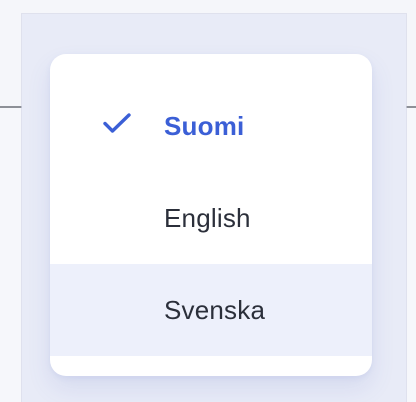 This screenshot has height=402, width=416. What do you see at coordinates (215, 310) in the screenshot?
I see `language-option-label: Svenska` at bounding box center [215, 310].